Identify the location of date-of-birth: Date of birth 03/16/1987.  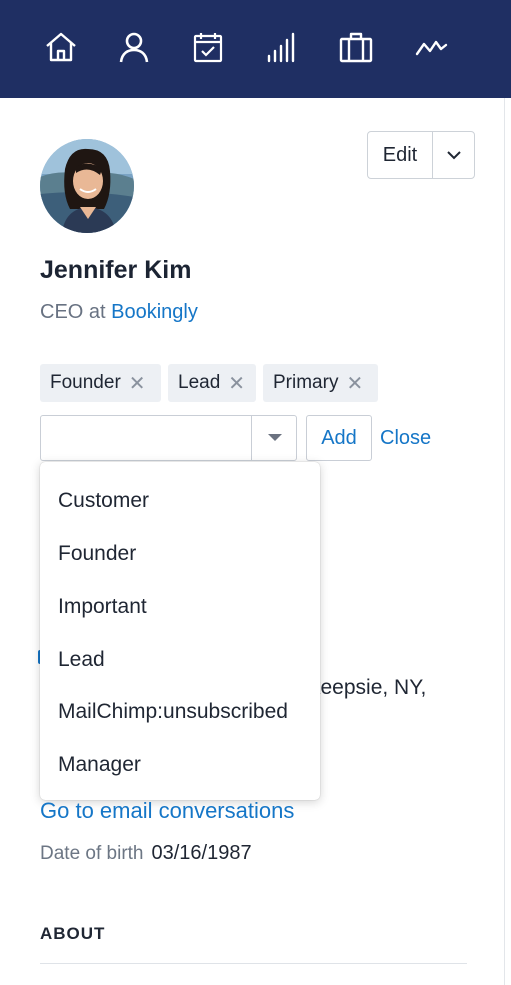
(146, 853).